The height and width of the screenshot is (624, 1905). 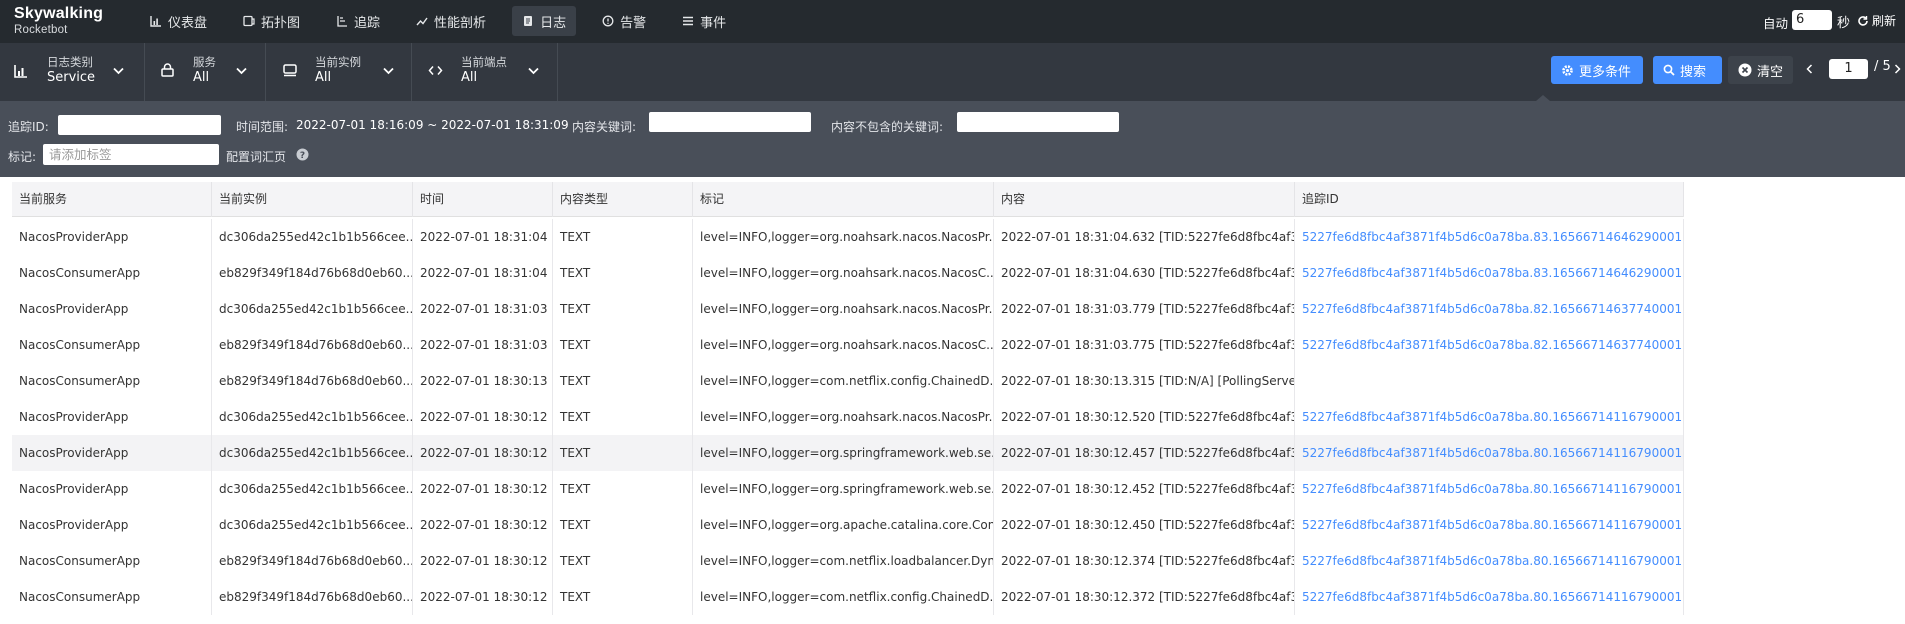 I want to click on chart-icon, so click(x=20, y=71).